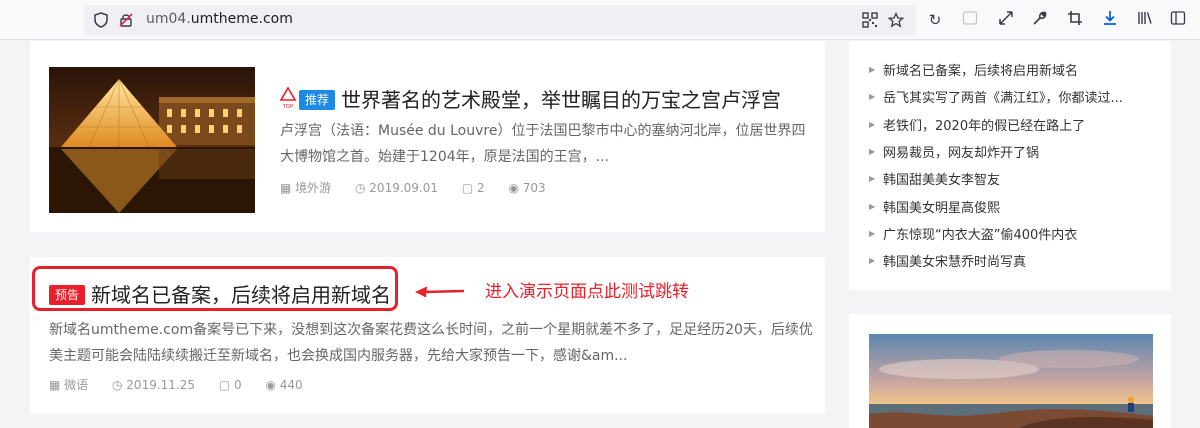 Image resolution: width=1200 pixels, height=428 pixels. I want to click on download-icon, so click(1110, 20).